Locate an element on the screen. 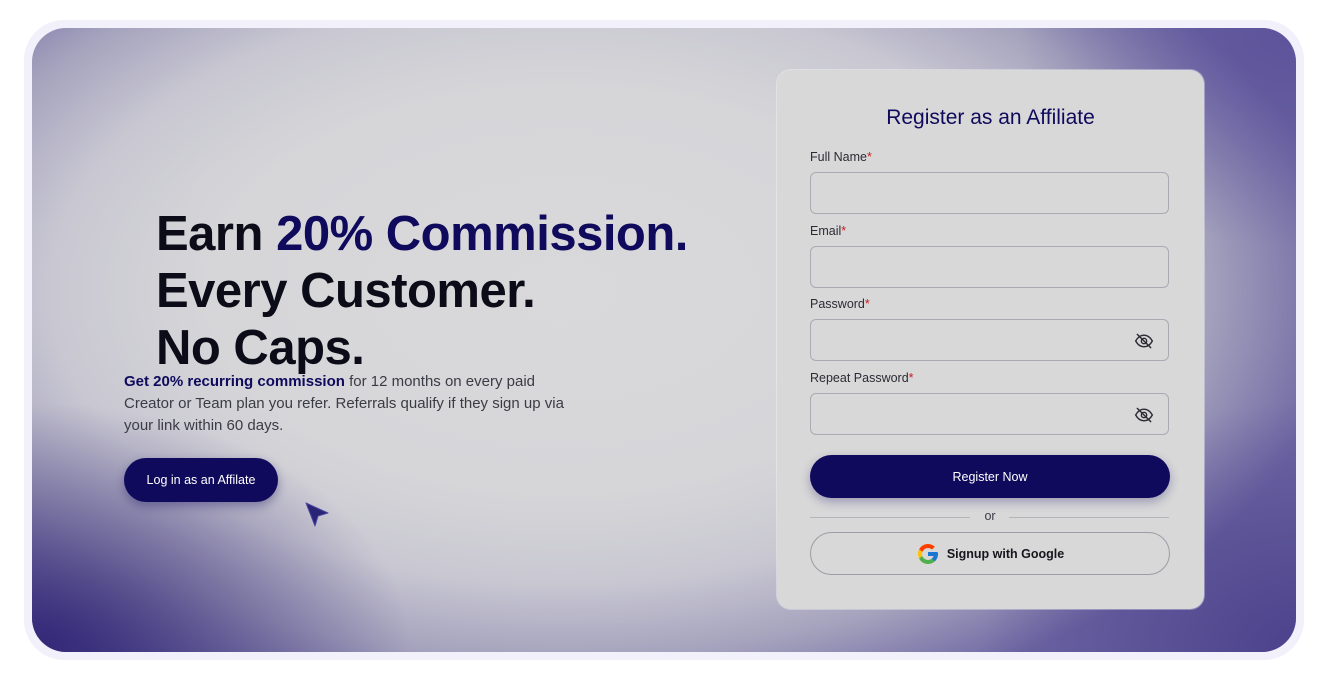 The height and width of the screenshot is (688, 1328). full-name-label: Full Name* is located at coordinates (841, 157).